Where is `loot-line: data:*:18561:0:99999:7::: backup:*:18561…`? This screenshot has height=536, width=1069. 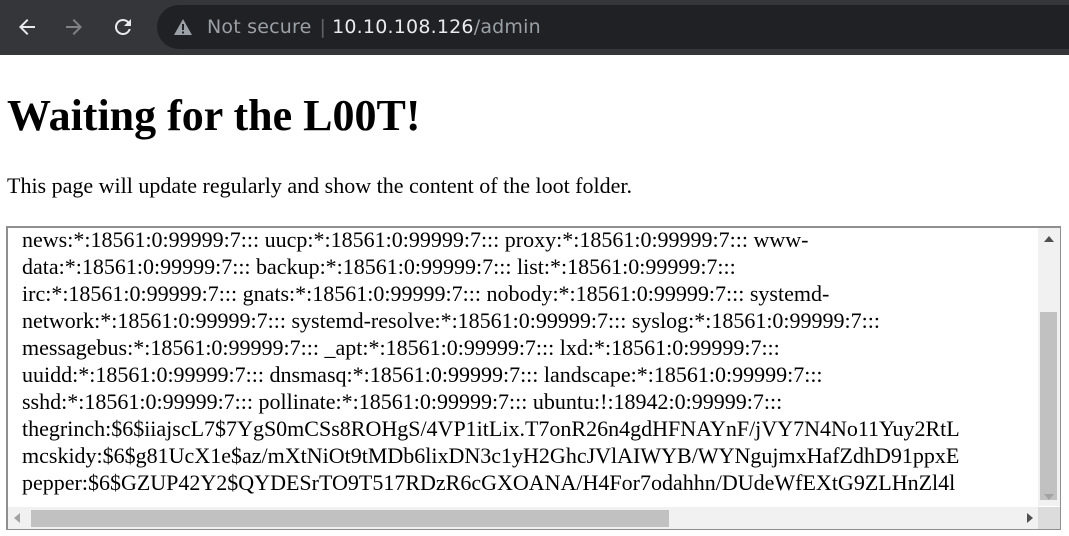
loot-line: data:*:18561:0:99999:7::: backup:*:18561… is located at coordinates (379, 266).